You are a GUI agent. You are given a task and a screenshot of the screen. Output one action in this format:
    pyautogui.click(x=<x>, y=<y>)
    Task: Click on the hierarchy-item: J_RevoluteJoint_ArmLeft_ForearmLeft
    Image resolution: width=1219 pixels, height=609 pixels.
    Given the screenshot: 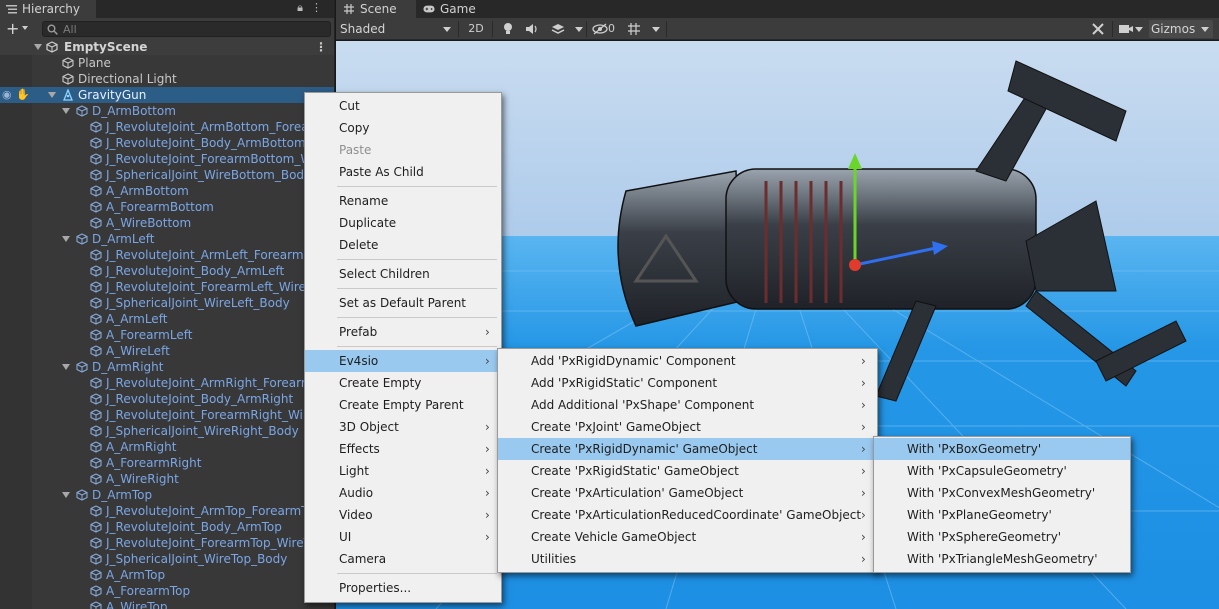 What is the action you would take?
    pyautogui.click(x=167, y=255)
    